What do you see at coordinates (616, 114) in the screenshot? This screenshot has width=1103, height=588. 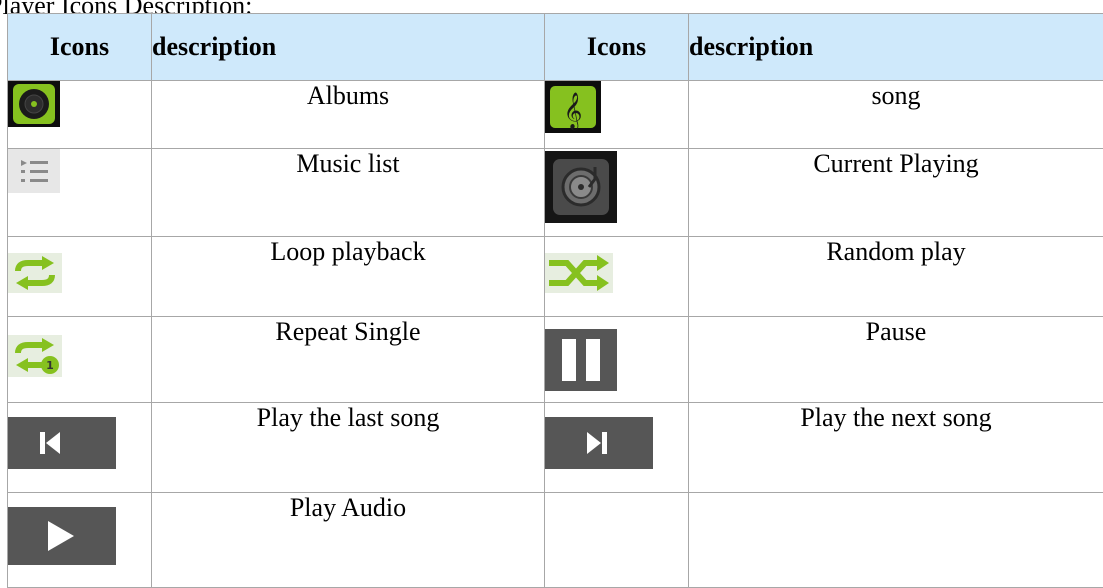 I see `icon-cell: 𝄞` at bounding box center [616, 114].